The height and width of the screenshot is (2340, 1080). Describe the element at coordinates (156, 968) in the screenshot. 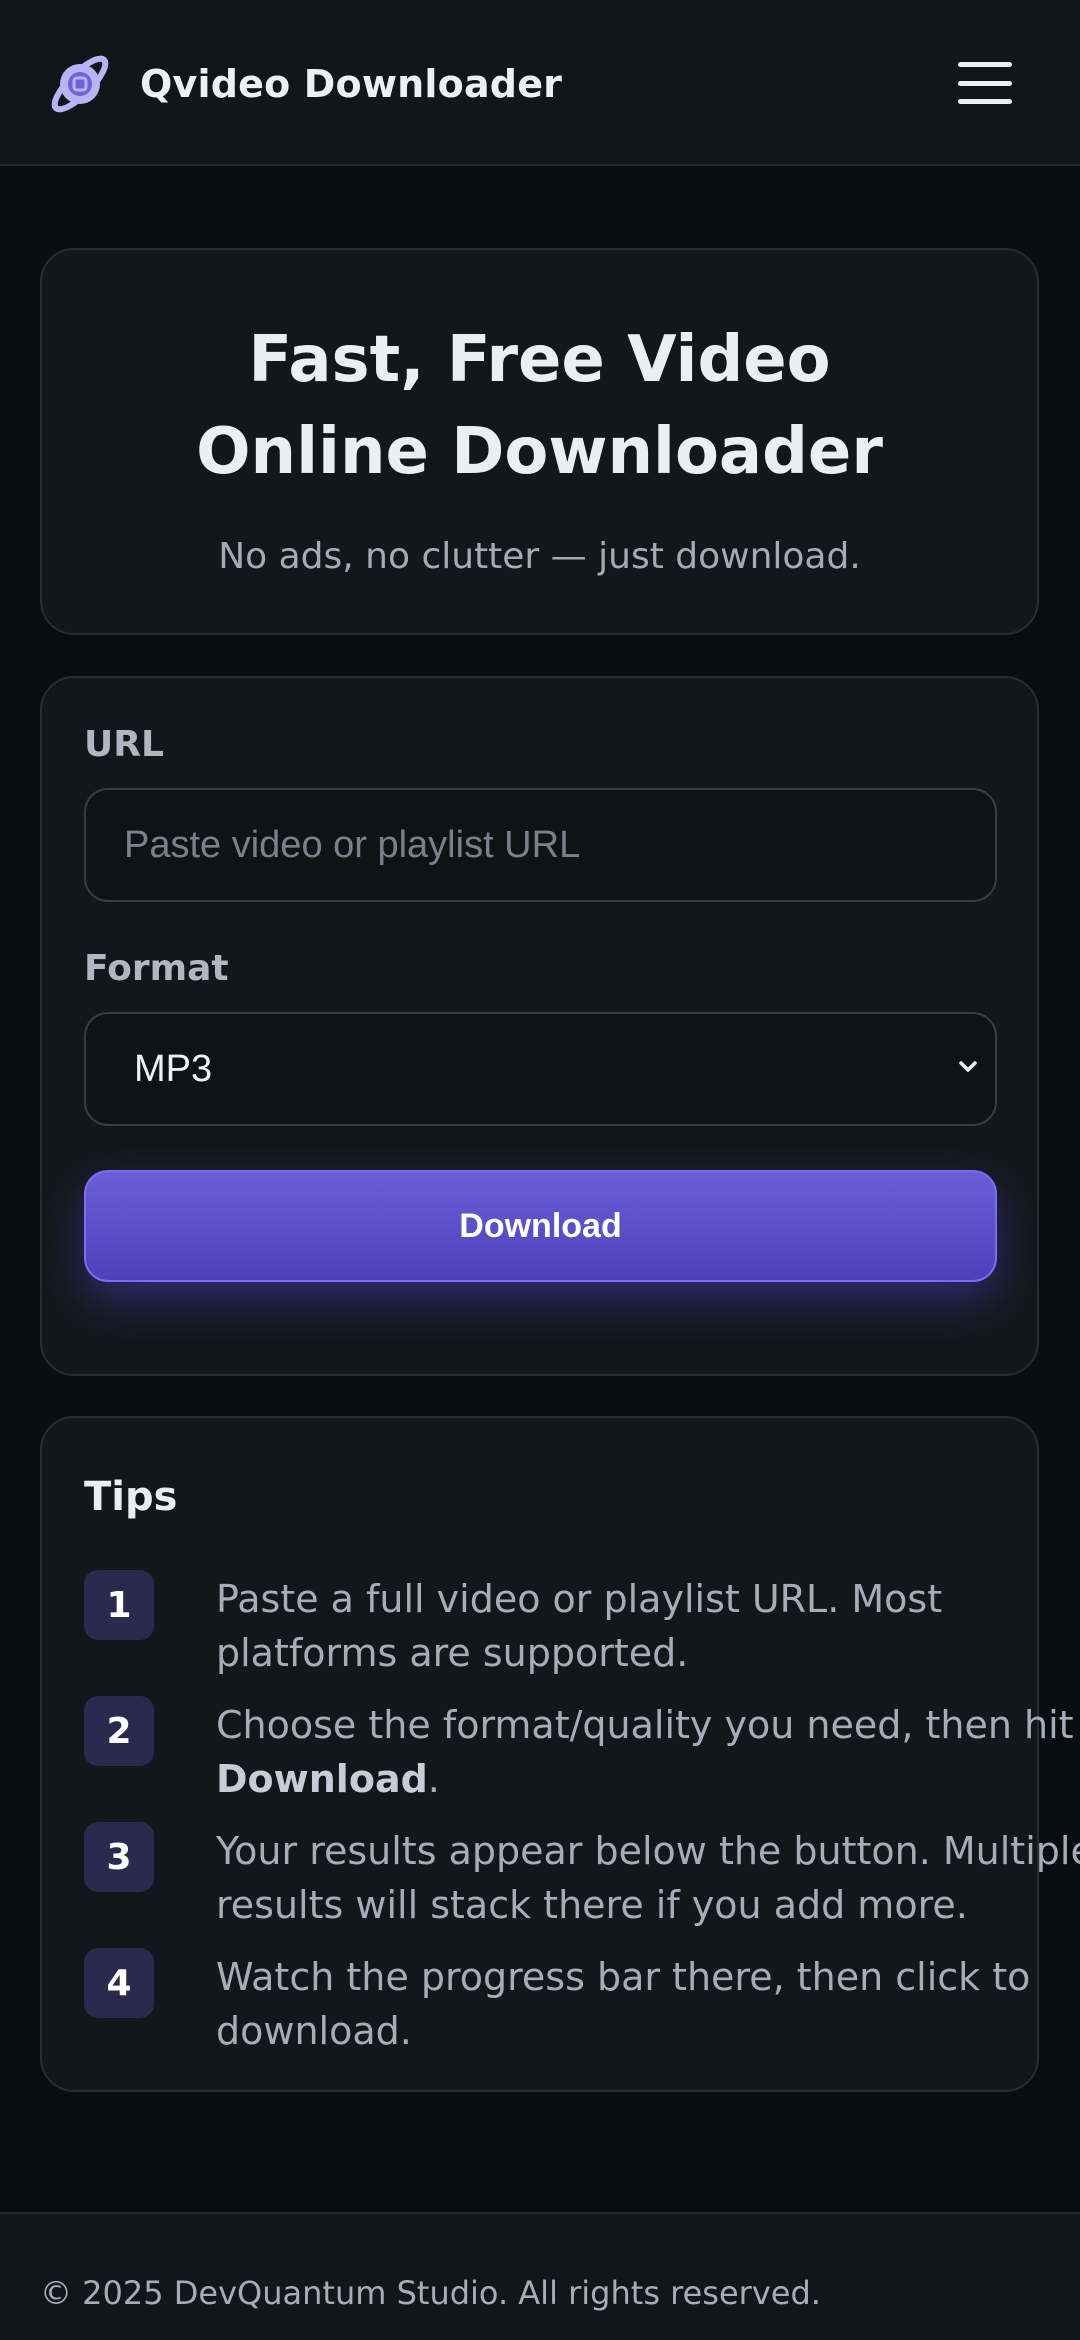

I see `format-label: Format` at that location.